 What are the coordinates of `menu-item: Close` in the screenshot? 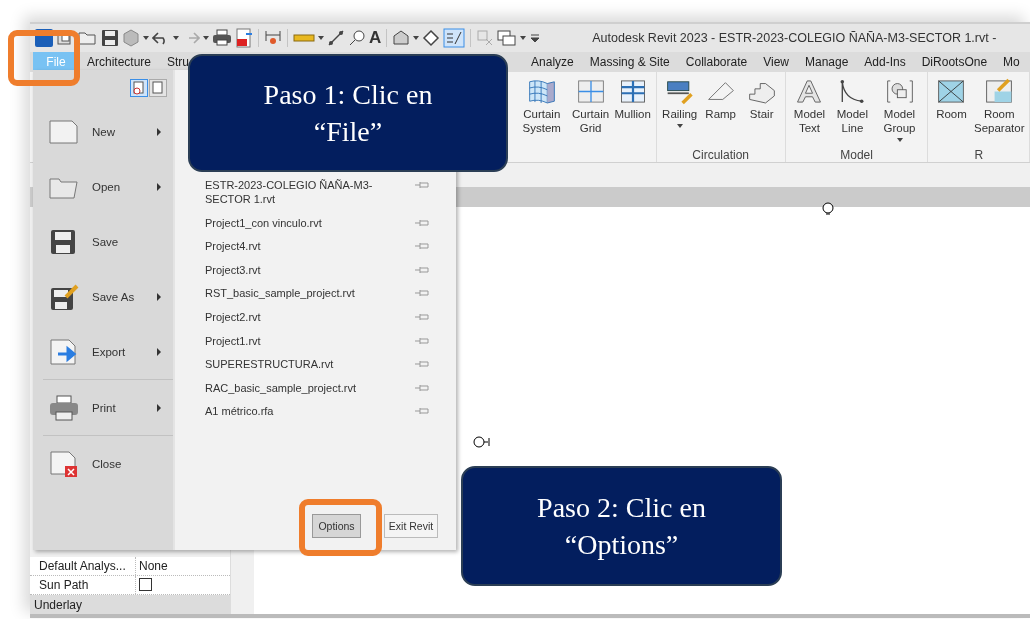 It's located at (108, 463).